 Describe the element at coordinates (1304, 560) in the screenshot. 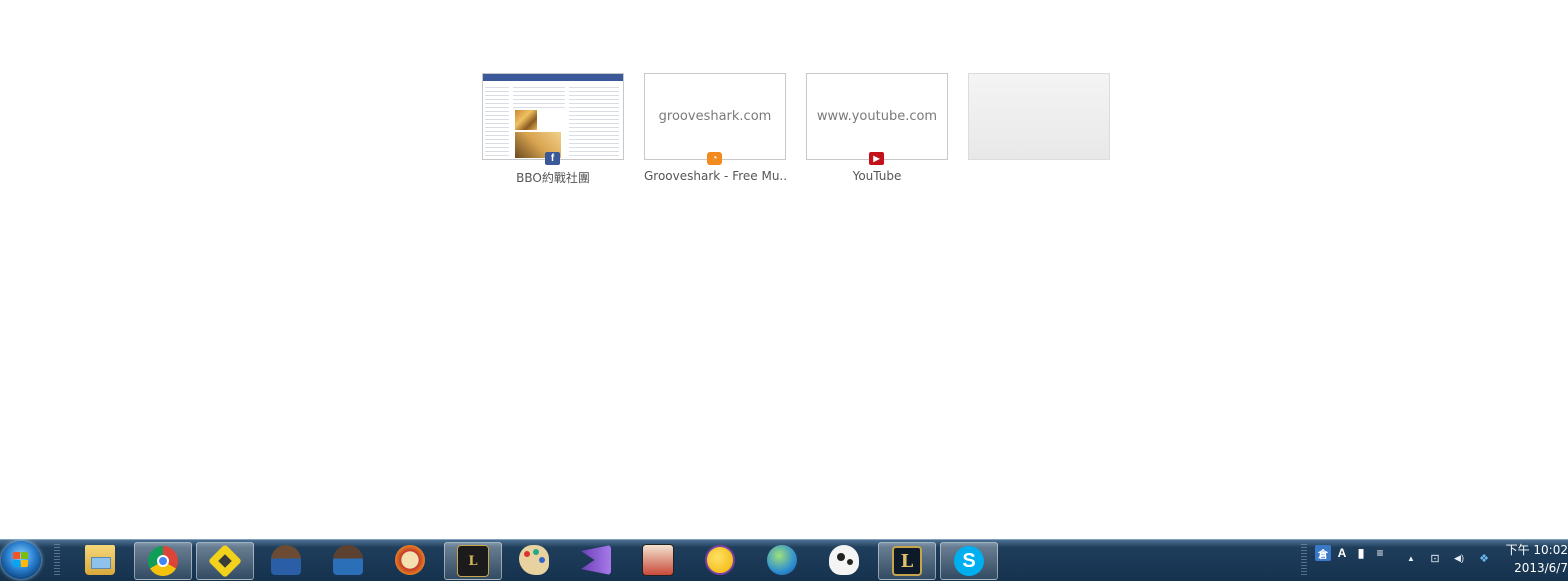

I see `tray-grip` at that location.